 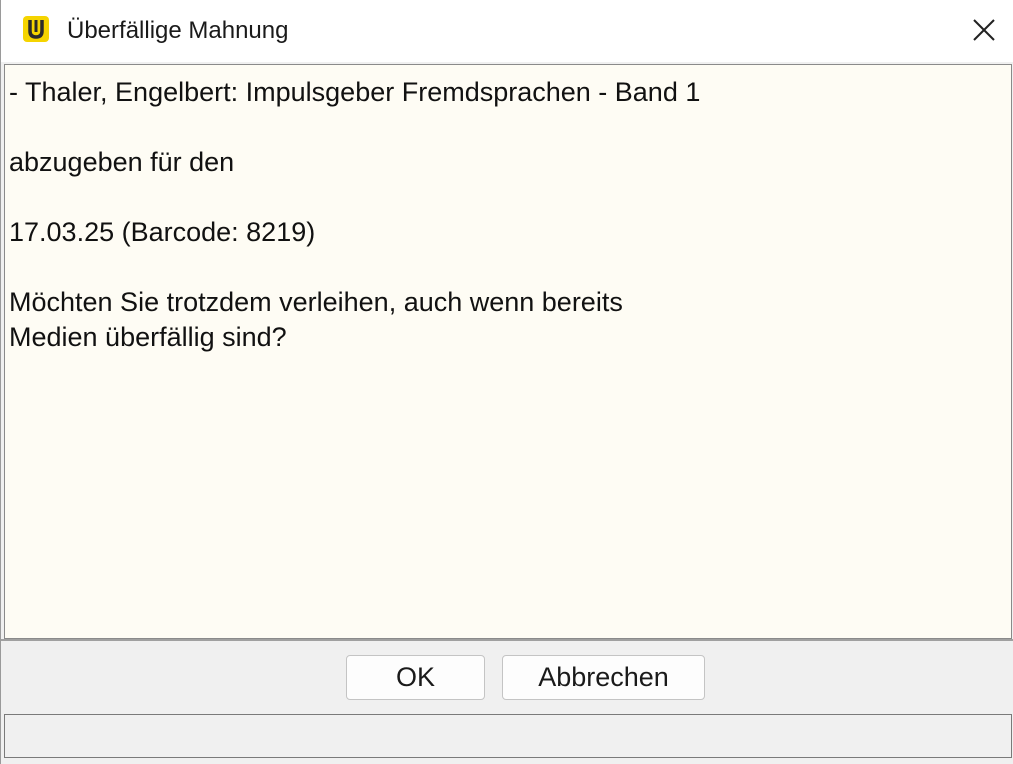 I want to click on divider, so click(x=507, y=640).